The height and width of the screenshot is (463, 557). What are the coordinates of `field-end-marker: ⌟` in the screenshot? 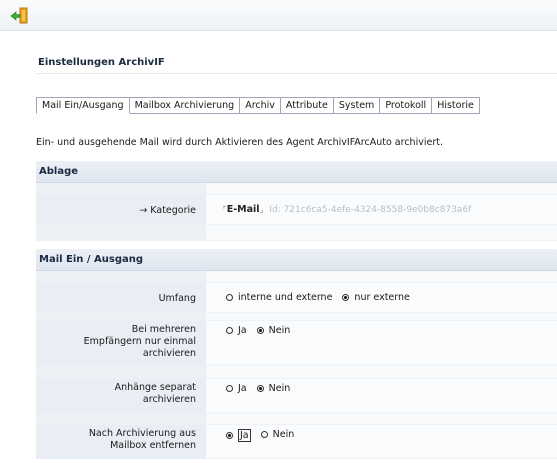 It's located at (261, 209).